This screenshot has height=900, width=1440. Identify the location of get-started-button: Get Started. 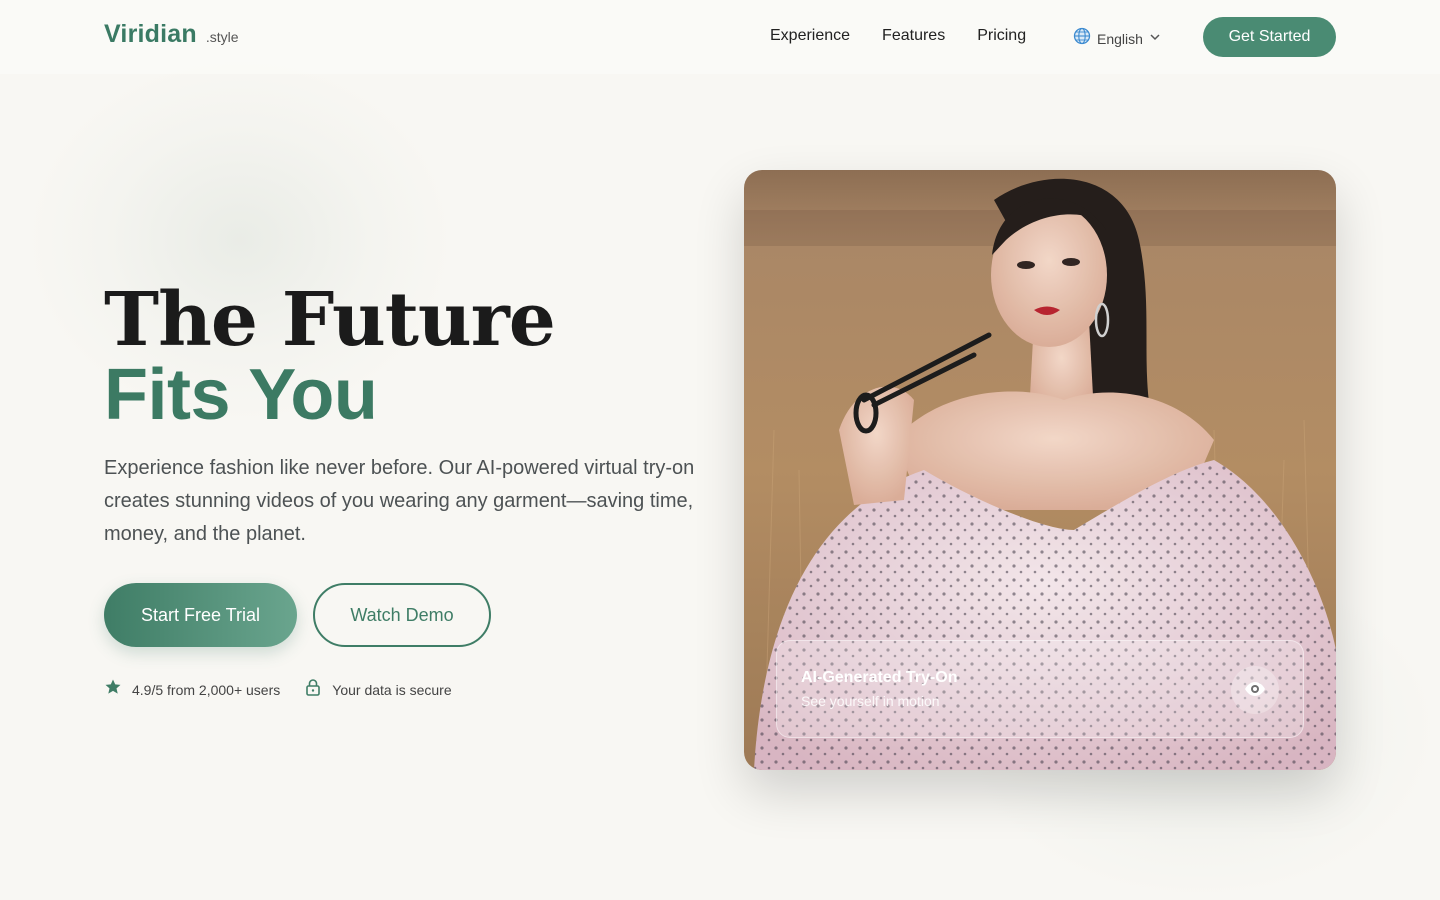
(1269, 37).